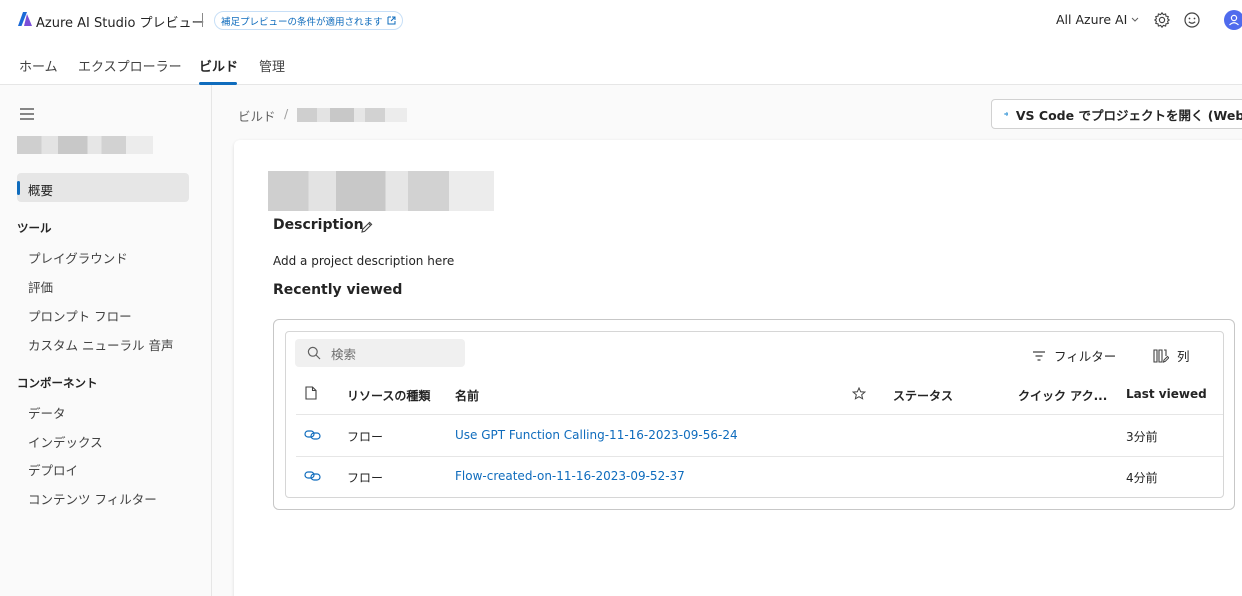  What do you see at coordinates (25, 19) in the screenshot?
I see `azure-ai-logo-icon` at bounding box center [25, 19].